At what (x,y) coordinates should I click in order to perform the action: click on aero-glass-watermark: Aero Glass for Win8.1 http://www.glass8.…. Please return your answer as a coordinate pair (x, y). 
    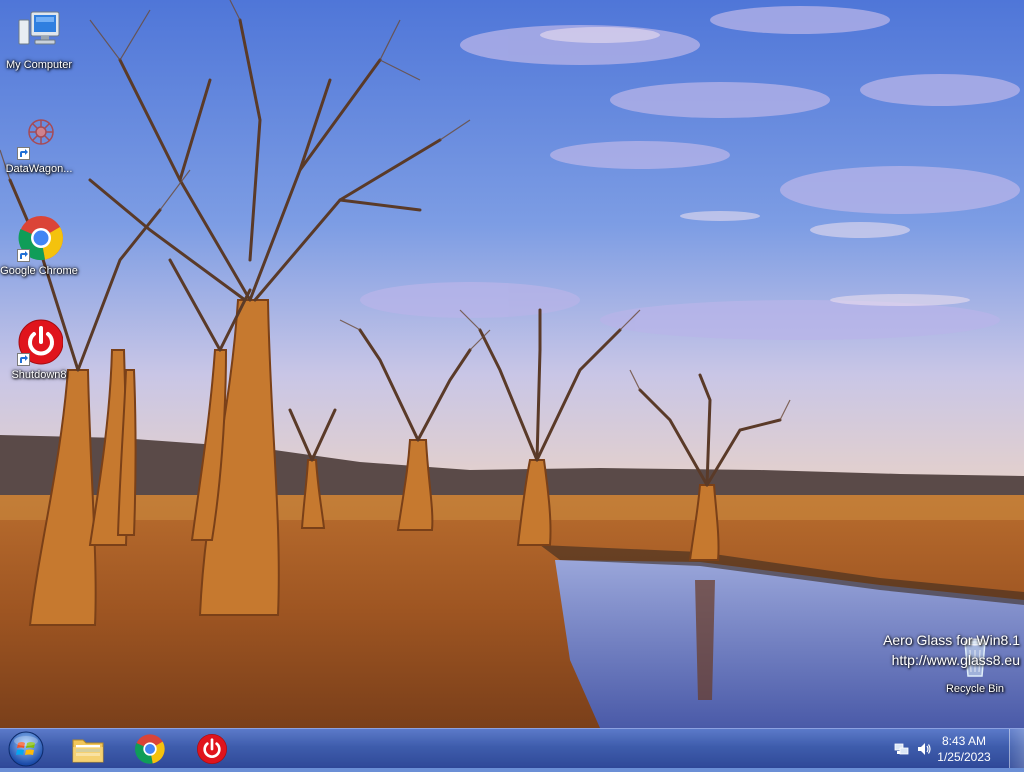
    Looking at the image, I should click on (951, 650).